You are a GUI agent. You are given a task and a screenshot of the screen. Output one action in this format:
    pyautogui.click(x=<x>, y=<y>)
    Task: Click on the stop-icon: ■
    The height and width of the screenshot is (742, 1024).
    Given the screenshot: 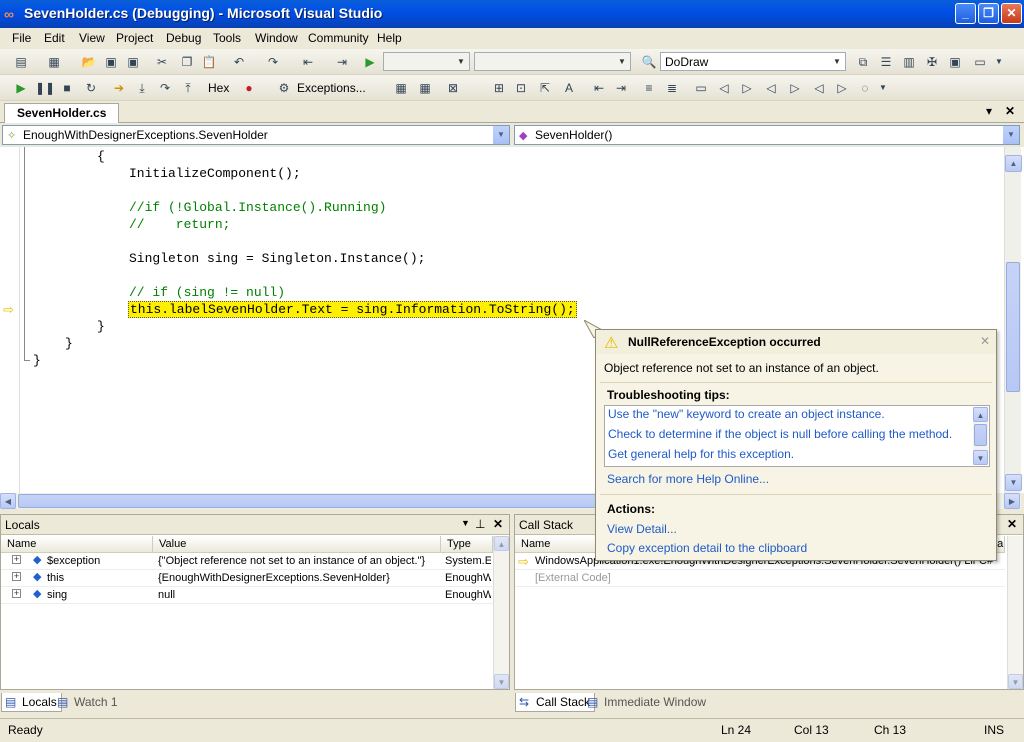 What is the action you would take?
    pyautogui.click(x=67, y=88)
    